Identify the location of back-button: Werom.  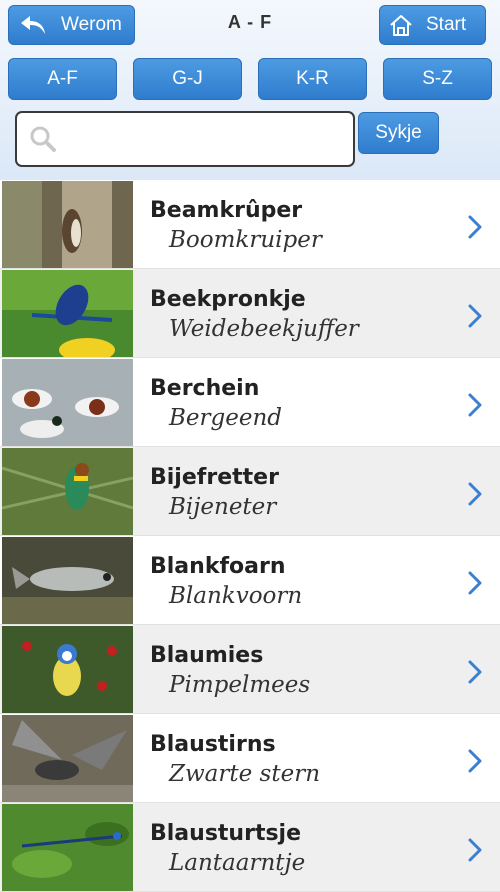
(71, 25).